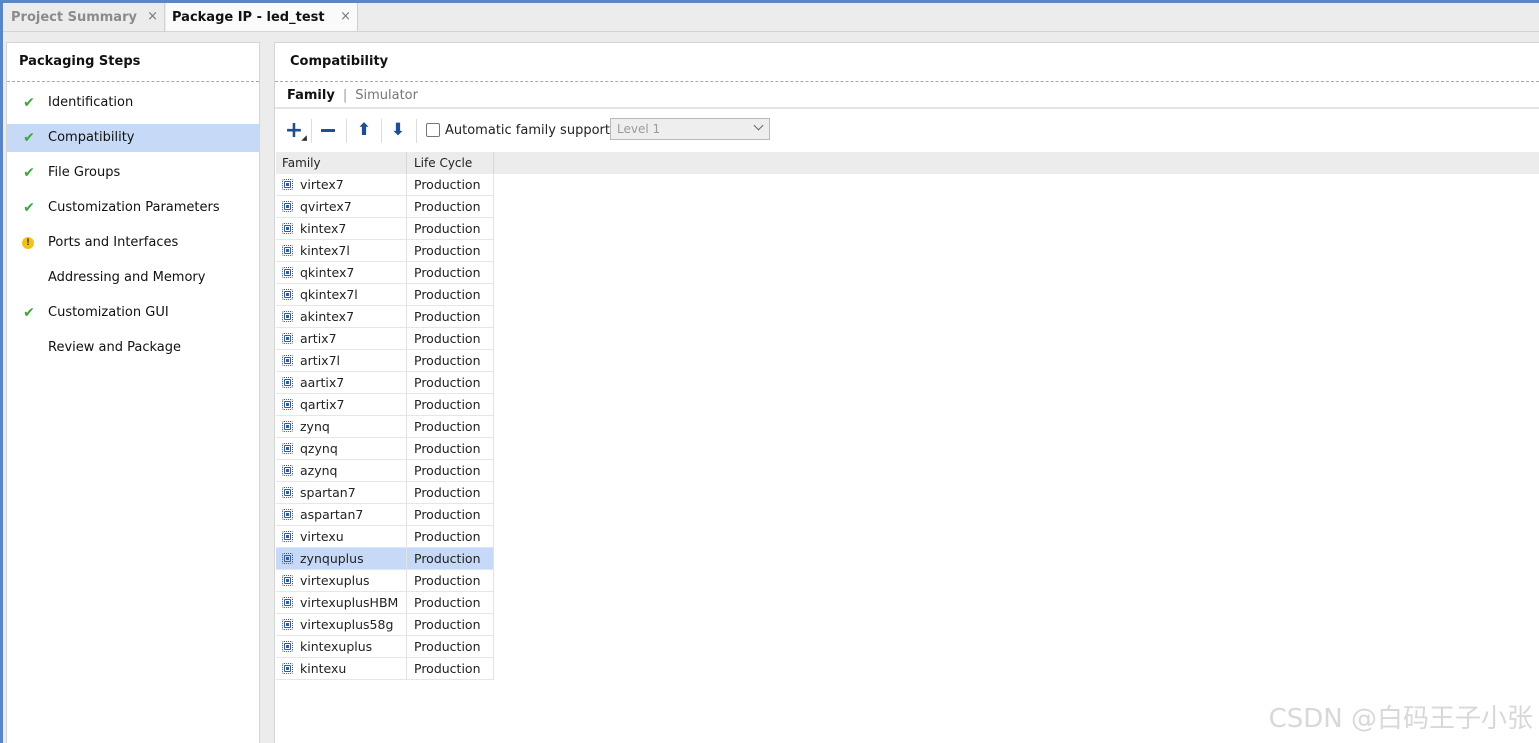 The height and width of the screenshot is (743, 1539). I want to click on family-cell: qzynq, so click(341, 448).